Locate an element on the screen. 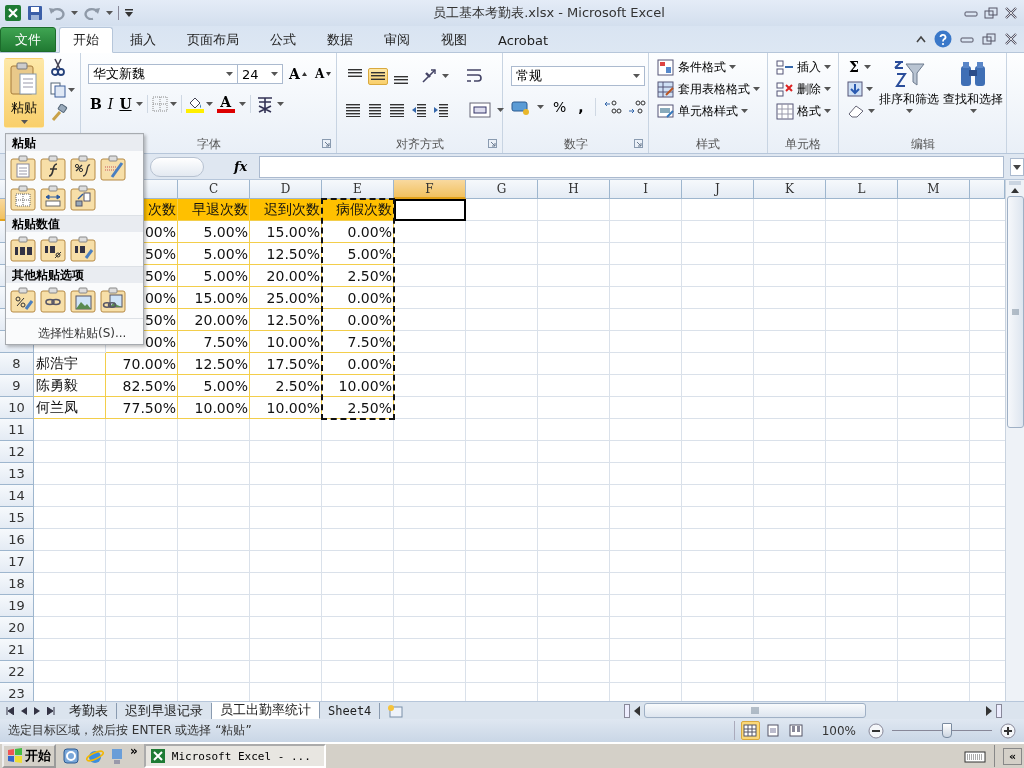 The height and width of the screenshot is (768, 1024). formula-input-field is located at coordinates (631, 166).